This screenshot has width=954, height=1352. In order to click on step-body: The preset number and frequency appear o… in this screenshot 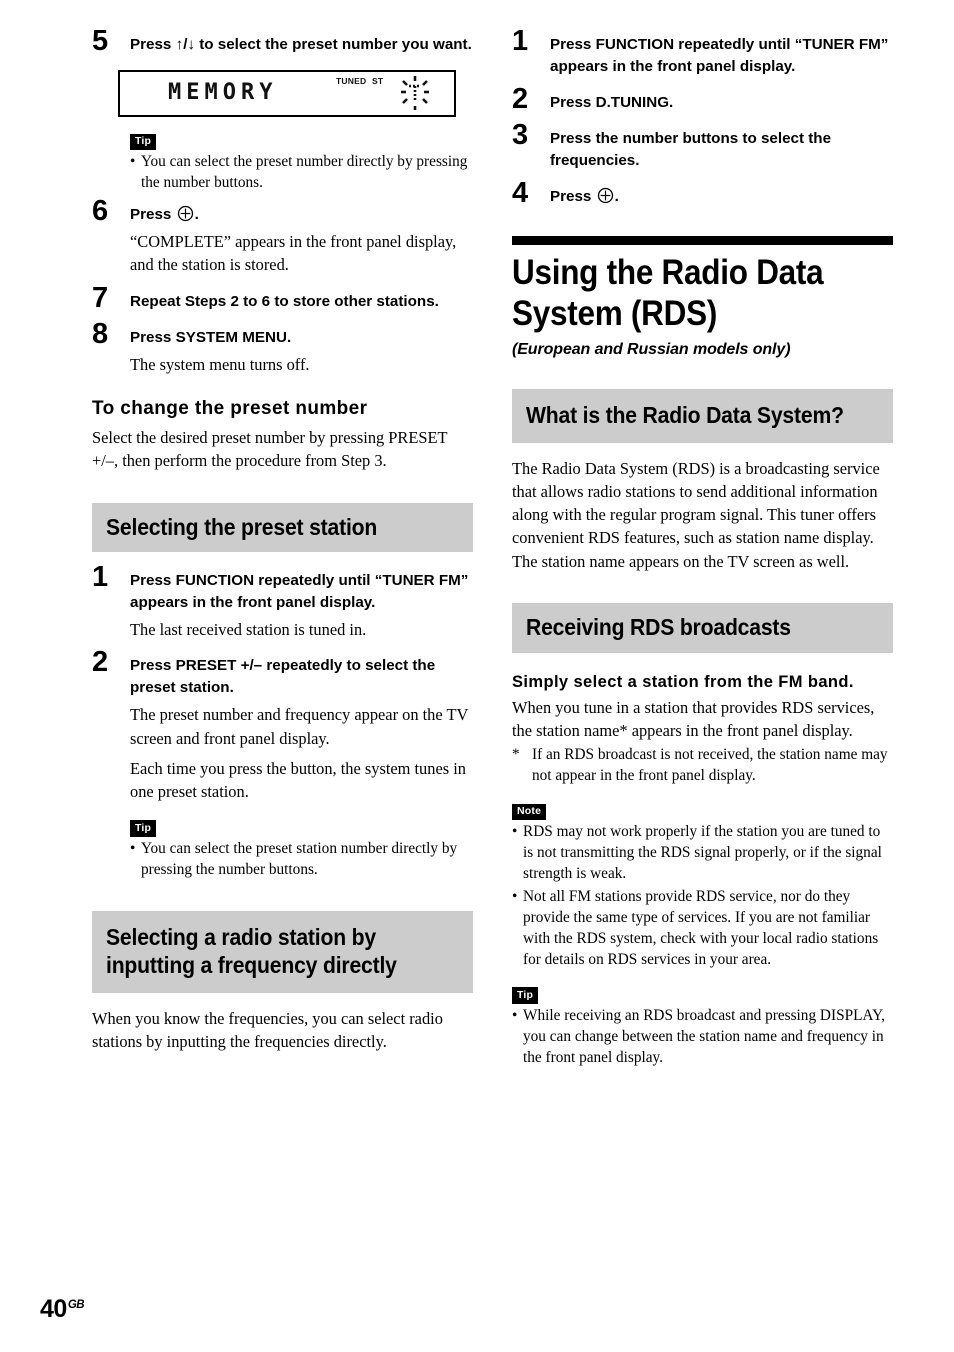, I will do `click(299, 726)`.